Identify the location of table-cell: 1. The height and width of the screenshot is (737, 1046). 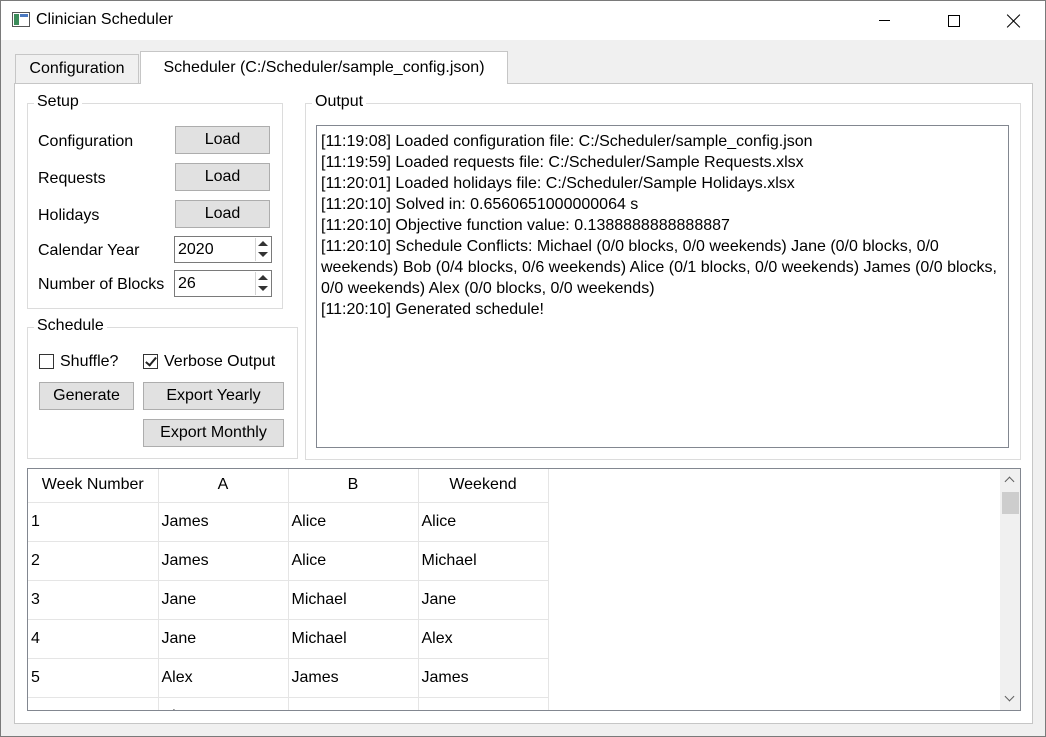
(93, 522).